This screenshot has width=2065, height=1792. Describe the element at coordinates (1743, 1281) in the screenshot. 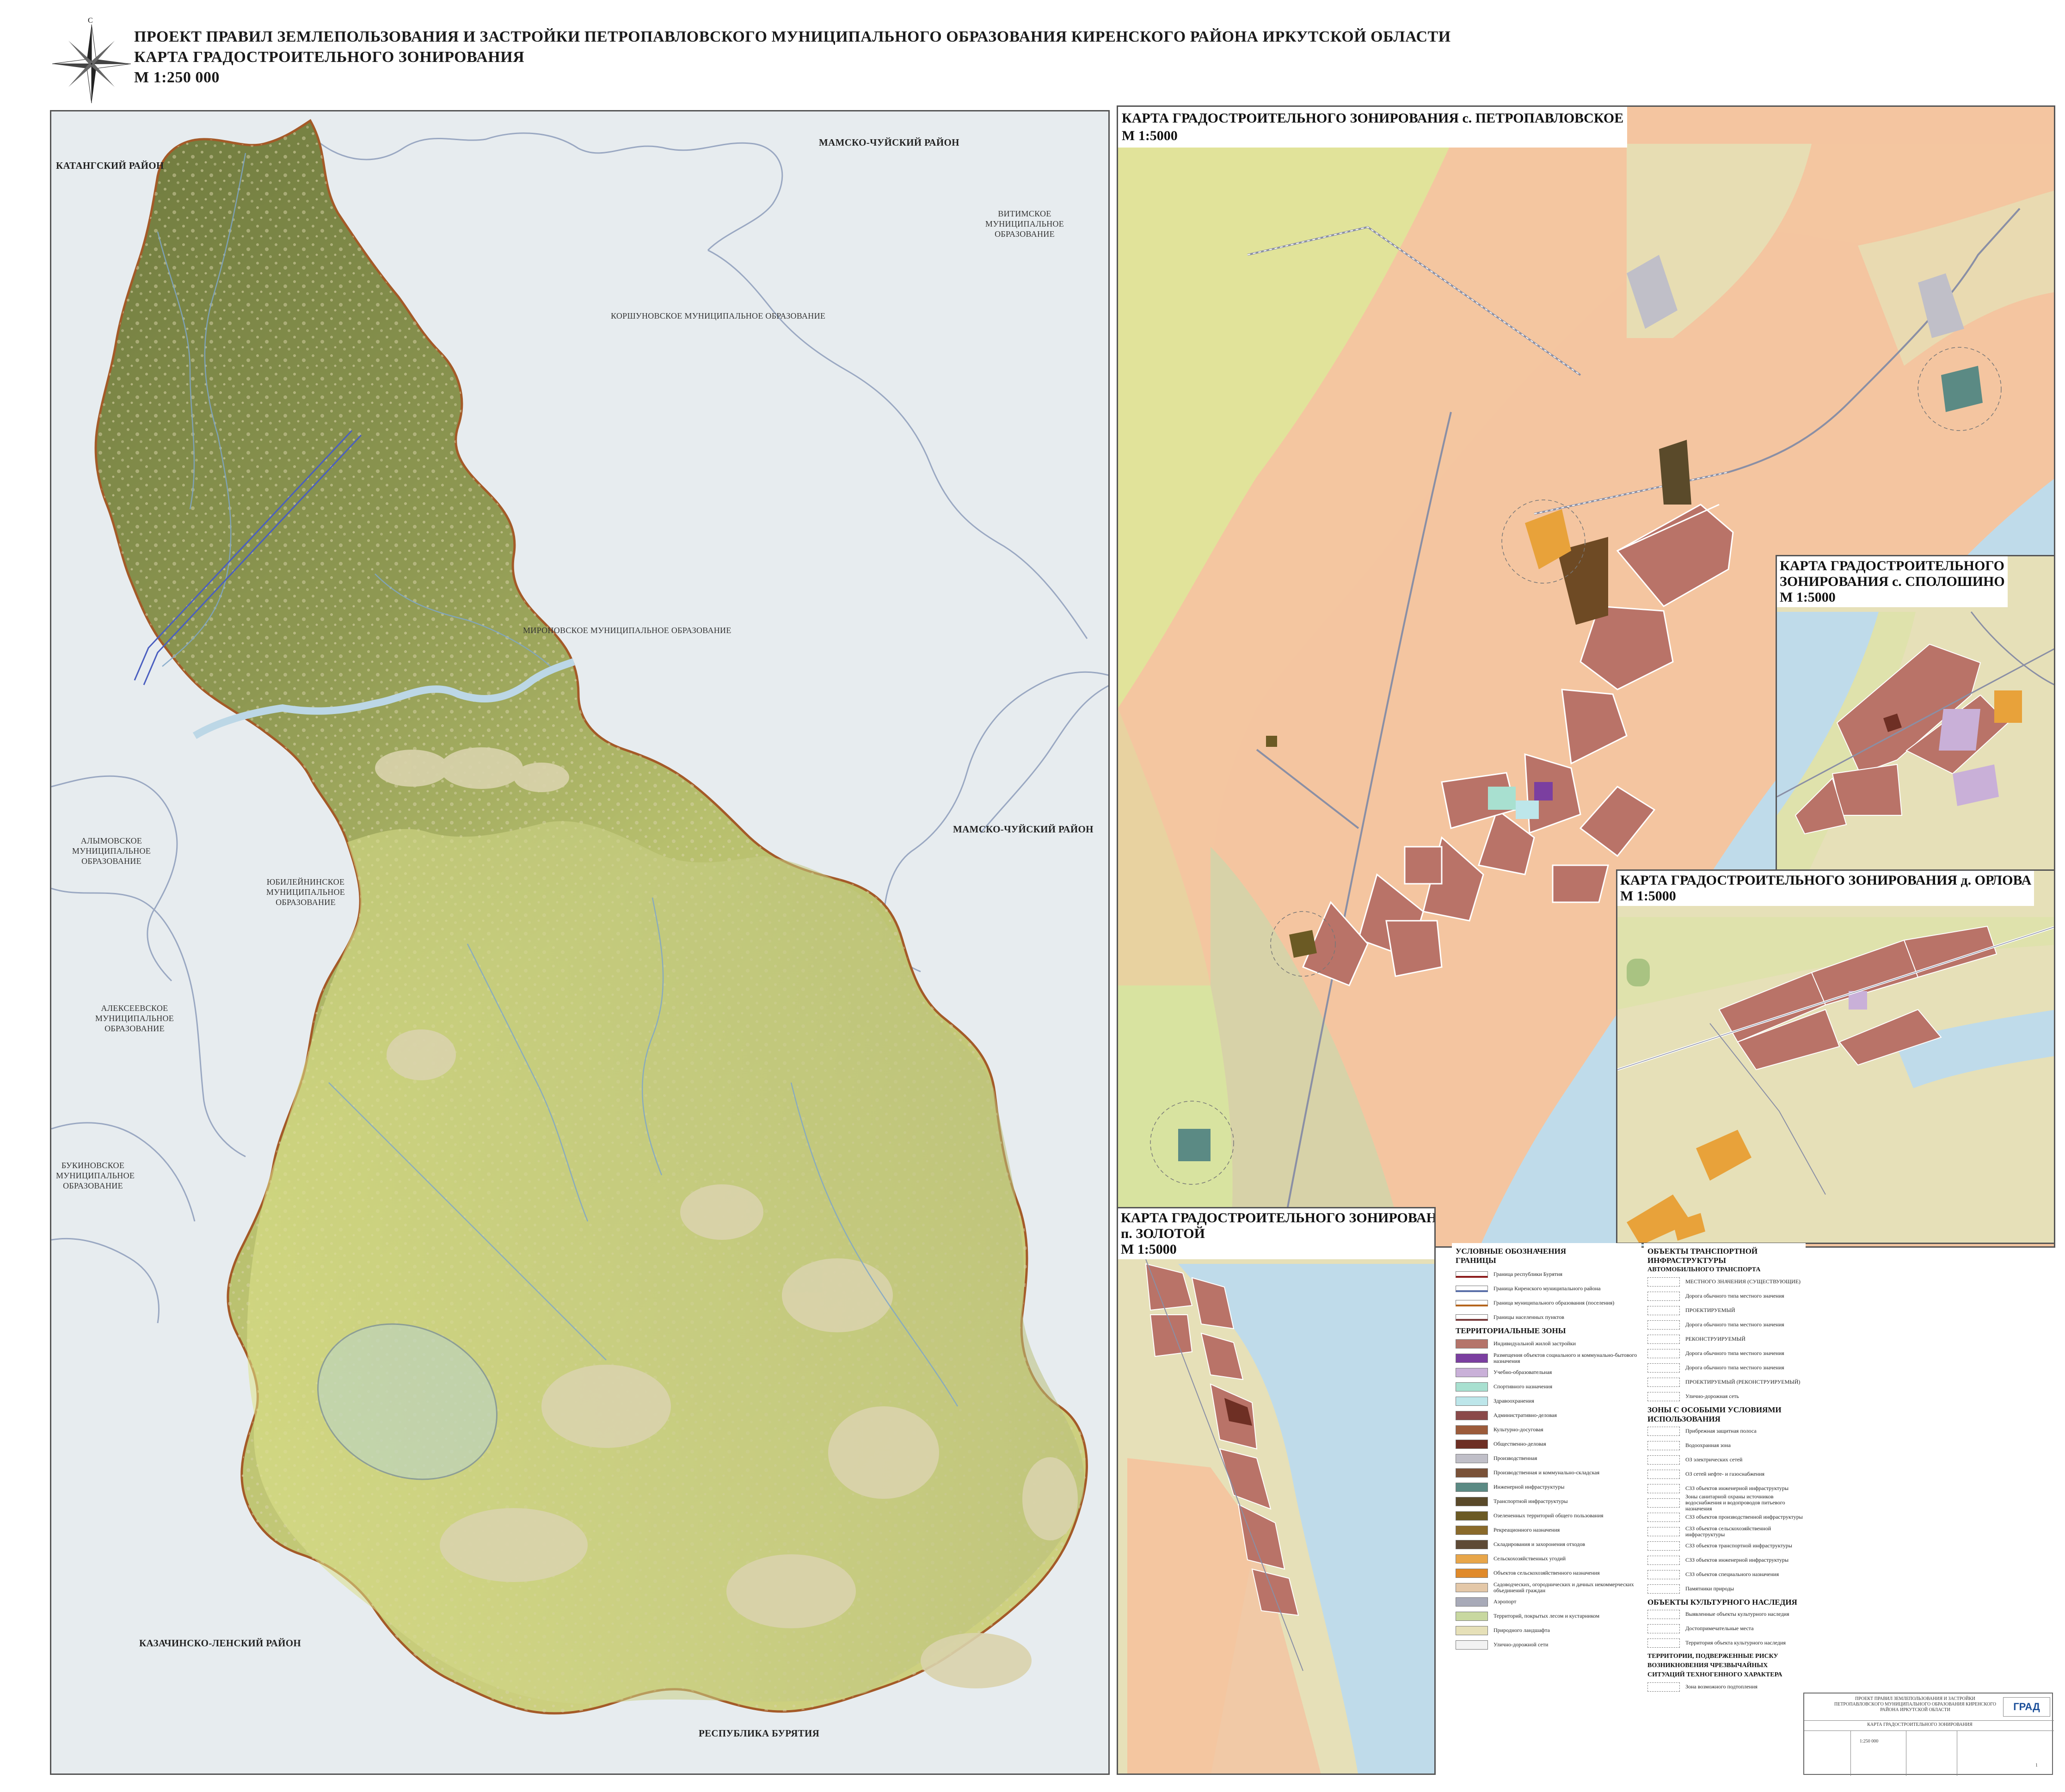

I see `legend-label: МЕСТНОГО ЗНАЧЕНИЯ (СУЩЕСТВУЮЩИЕ)` at that location.